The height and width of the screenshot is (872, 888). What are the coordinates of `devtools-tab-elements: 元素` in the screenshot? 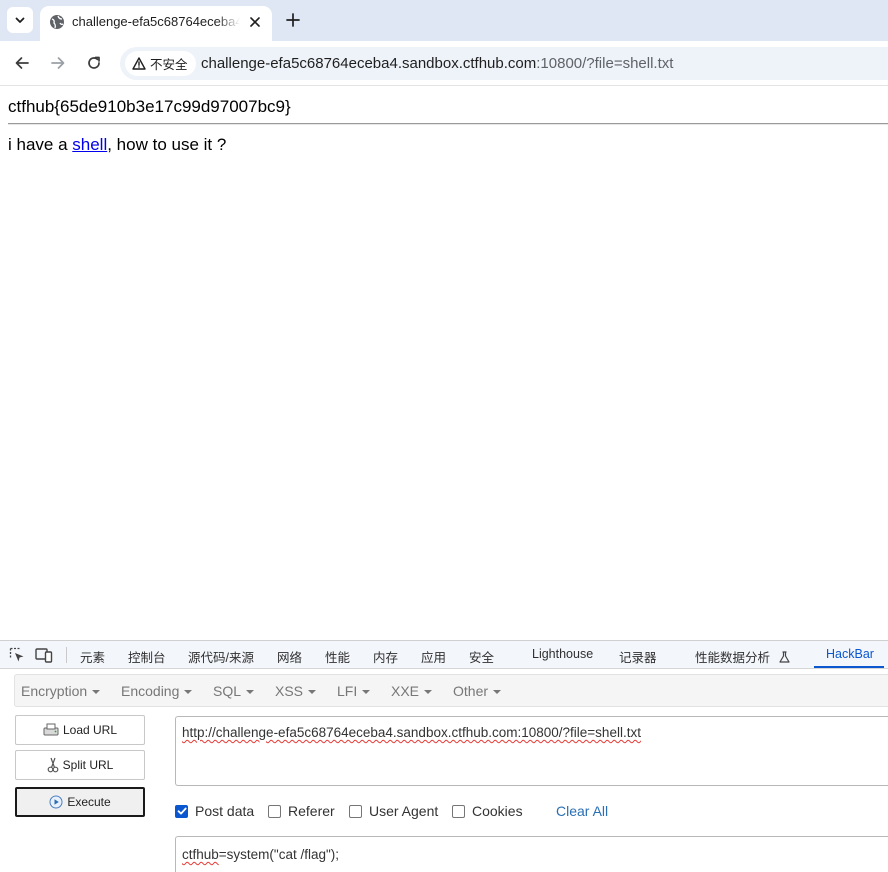 It's located at (92, 656).